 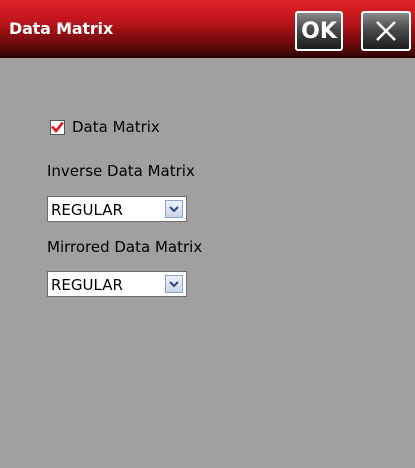 What do you see at coordinates (207, 29) in the screenshot?
I see `title-bar: Data Matrix OK` at bounding box center [207, 29].